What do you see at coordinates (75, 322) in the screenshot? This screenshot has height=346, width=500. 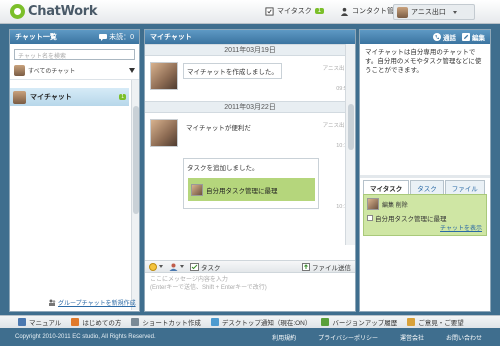 I see `beginner-icon` at bounding box center [75, 322].